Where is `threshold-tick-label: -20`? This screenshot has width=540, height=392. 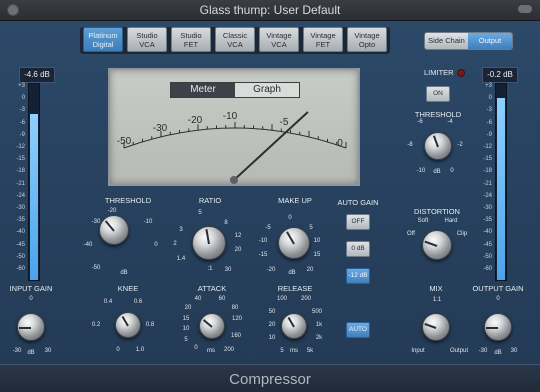 threshold-tick-label: -20 is located at coordinates (112, 211).